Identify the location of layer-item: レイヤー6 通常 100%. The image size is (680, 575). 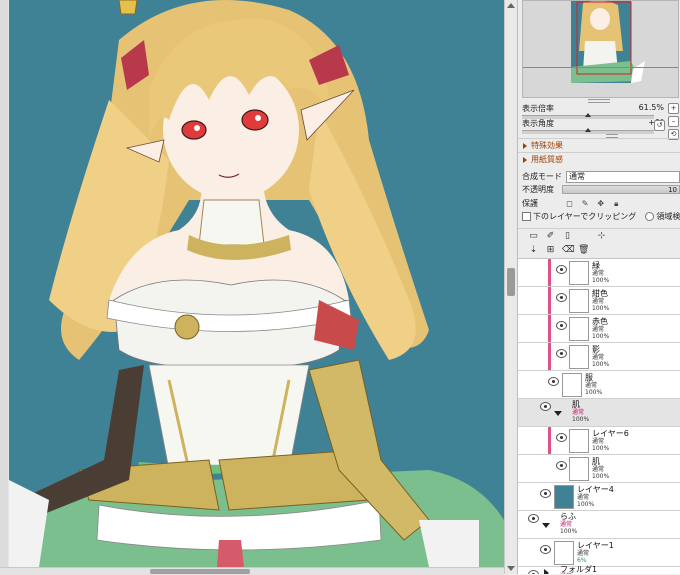
(599, 441).